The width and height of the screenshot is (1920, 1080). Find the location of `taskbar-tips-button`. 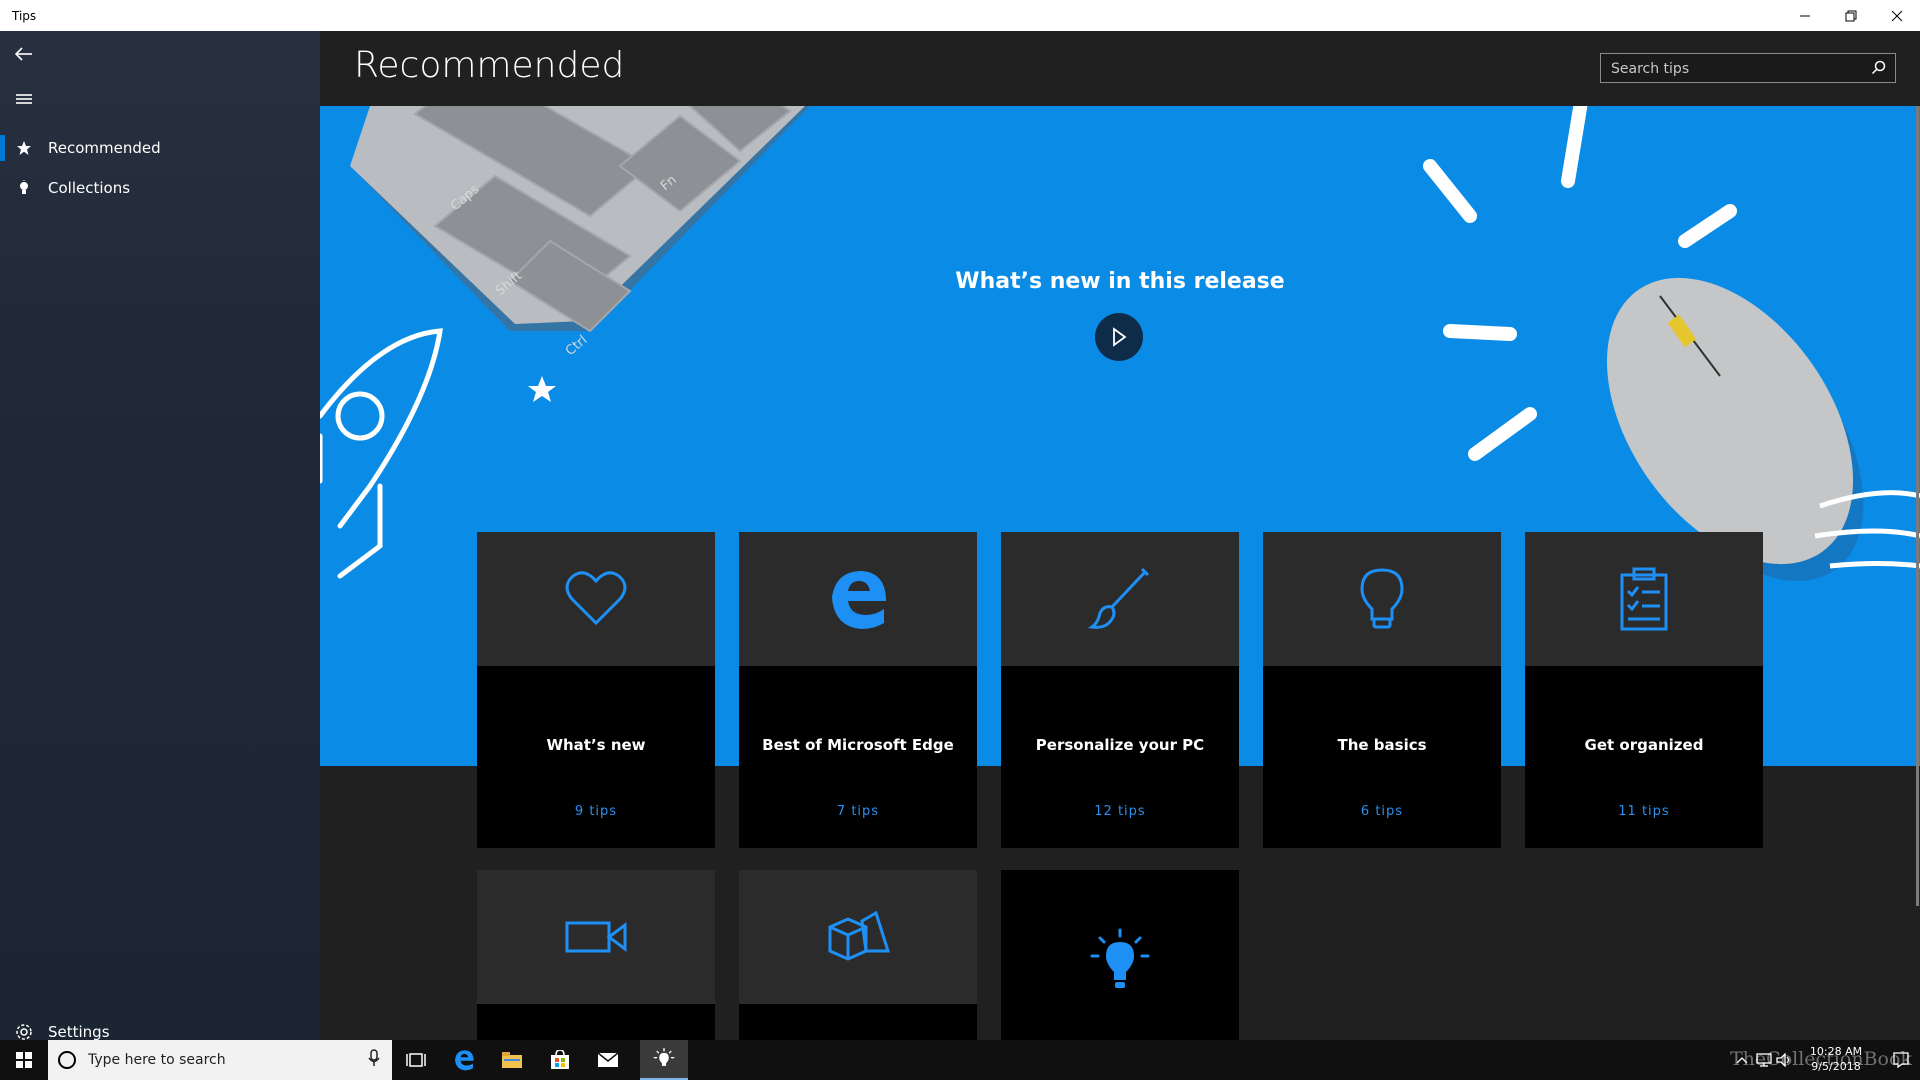

taskbar-tips-button is located at coordinates (664, 1060).